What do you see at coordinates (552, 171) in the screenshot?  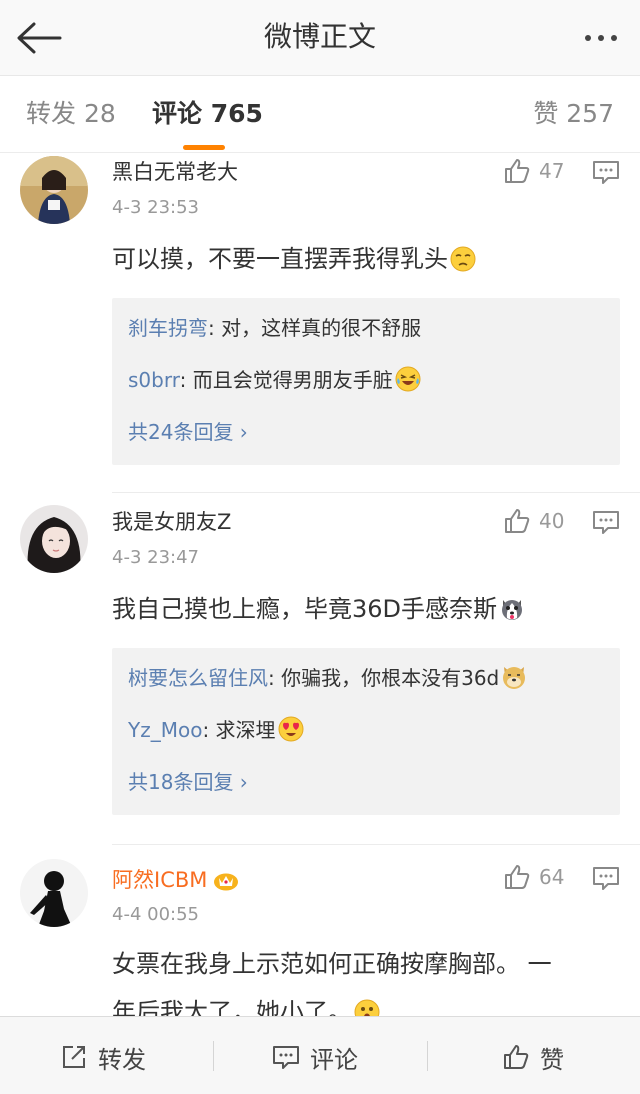 I see `like-count: 47` at bounding box center [552, 171].